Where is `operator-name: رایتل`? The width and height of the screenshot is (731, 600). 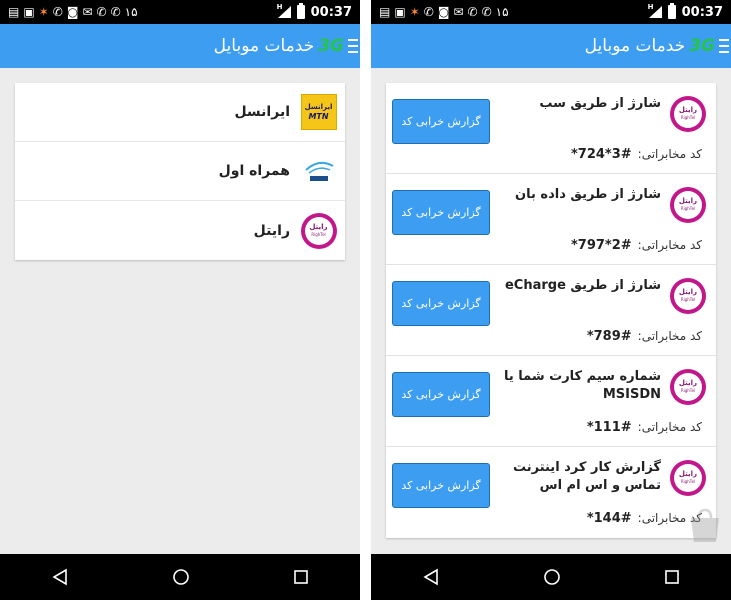
operator-name: رایتل is located at coordinates (271, 230).